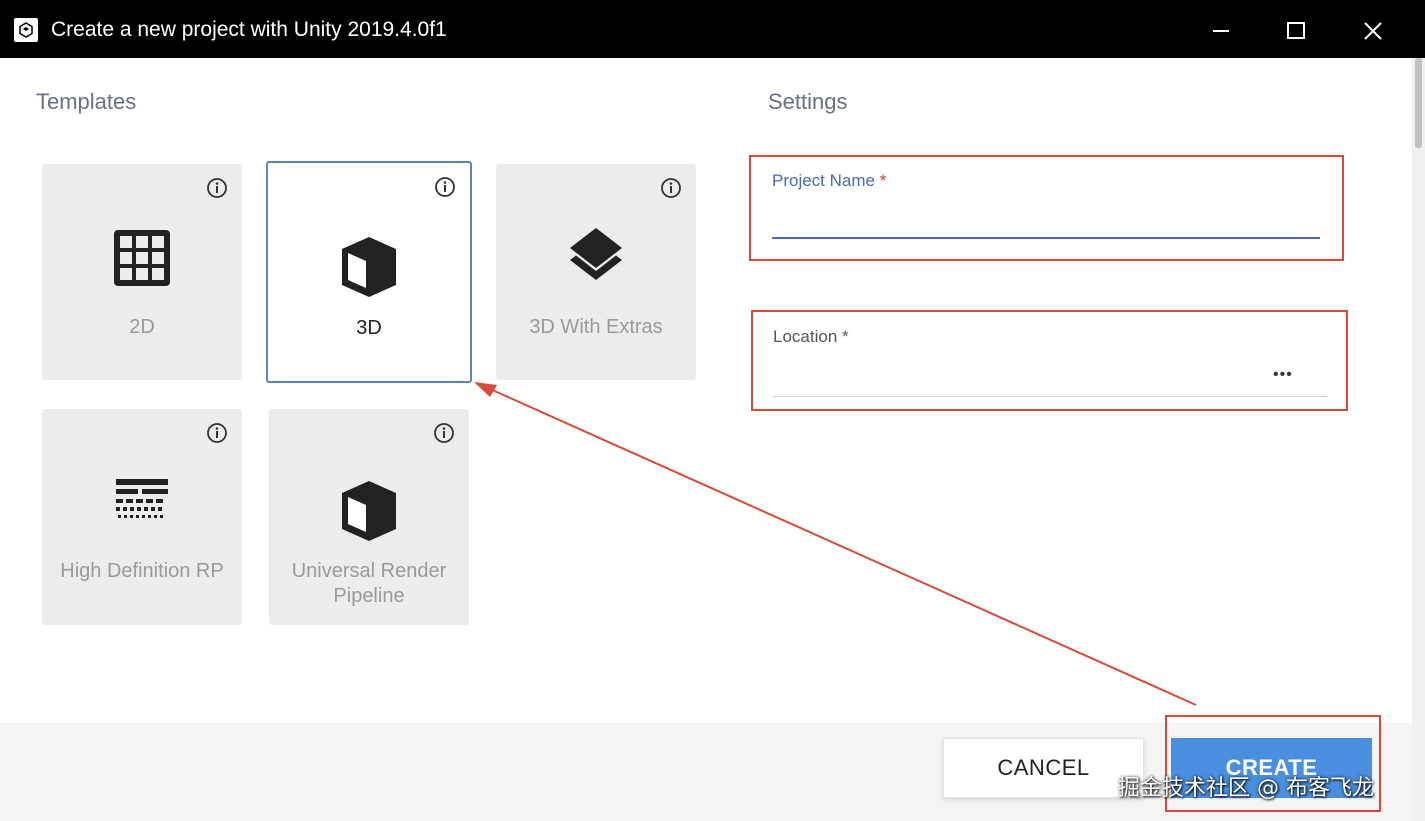 This screenshot has width=1425, height=821. Describe the element at coordinates (369, 583) in the screenshot. I see `template-label: Universal Render Pipeline` at that location.